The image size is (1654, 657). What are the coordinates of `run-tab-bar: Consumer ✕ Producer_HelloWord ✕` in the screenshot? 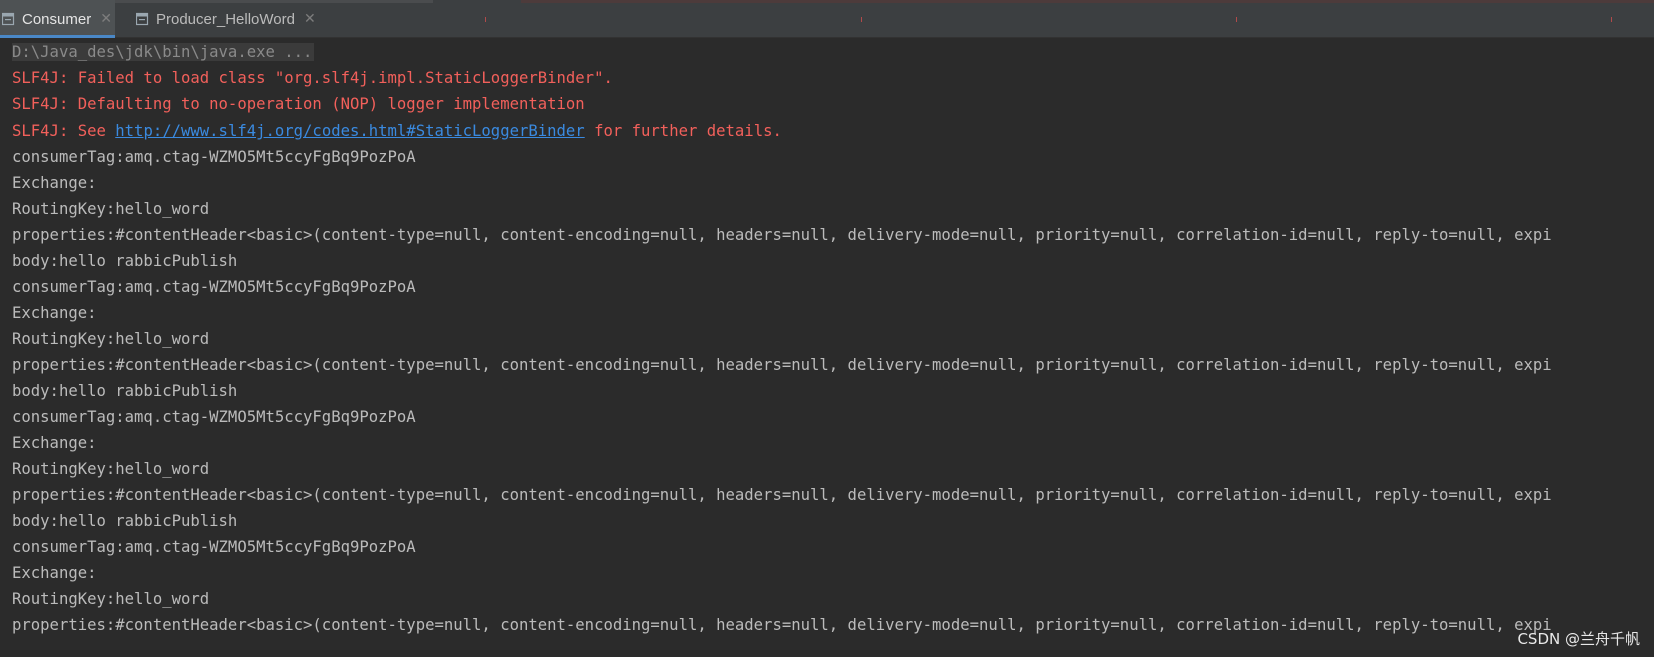 It's located at (827, 19).